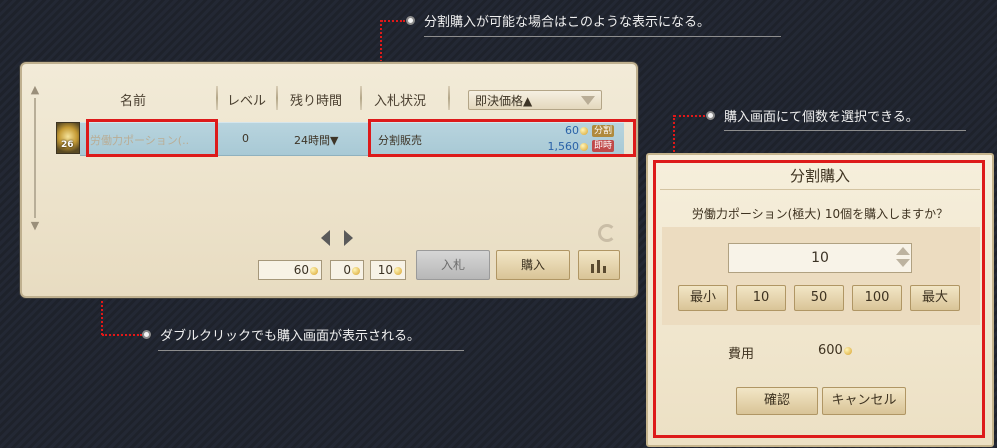 Image resolution: width=997 pixels, height=448 pixels. Describe the element at coordinates (820, 214) in the screenshot. I see `dialog-message: 労働力ポーション(極大) 10個を購入しますか？` at that location.